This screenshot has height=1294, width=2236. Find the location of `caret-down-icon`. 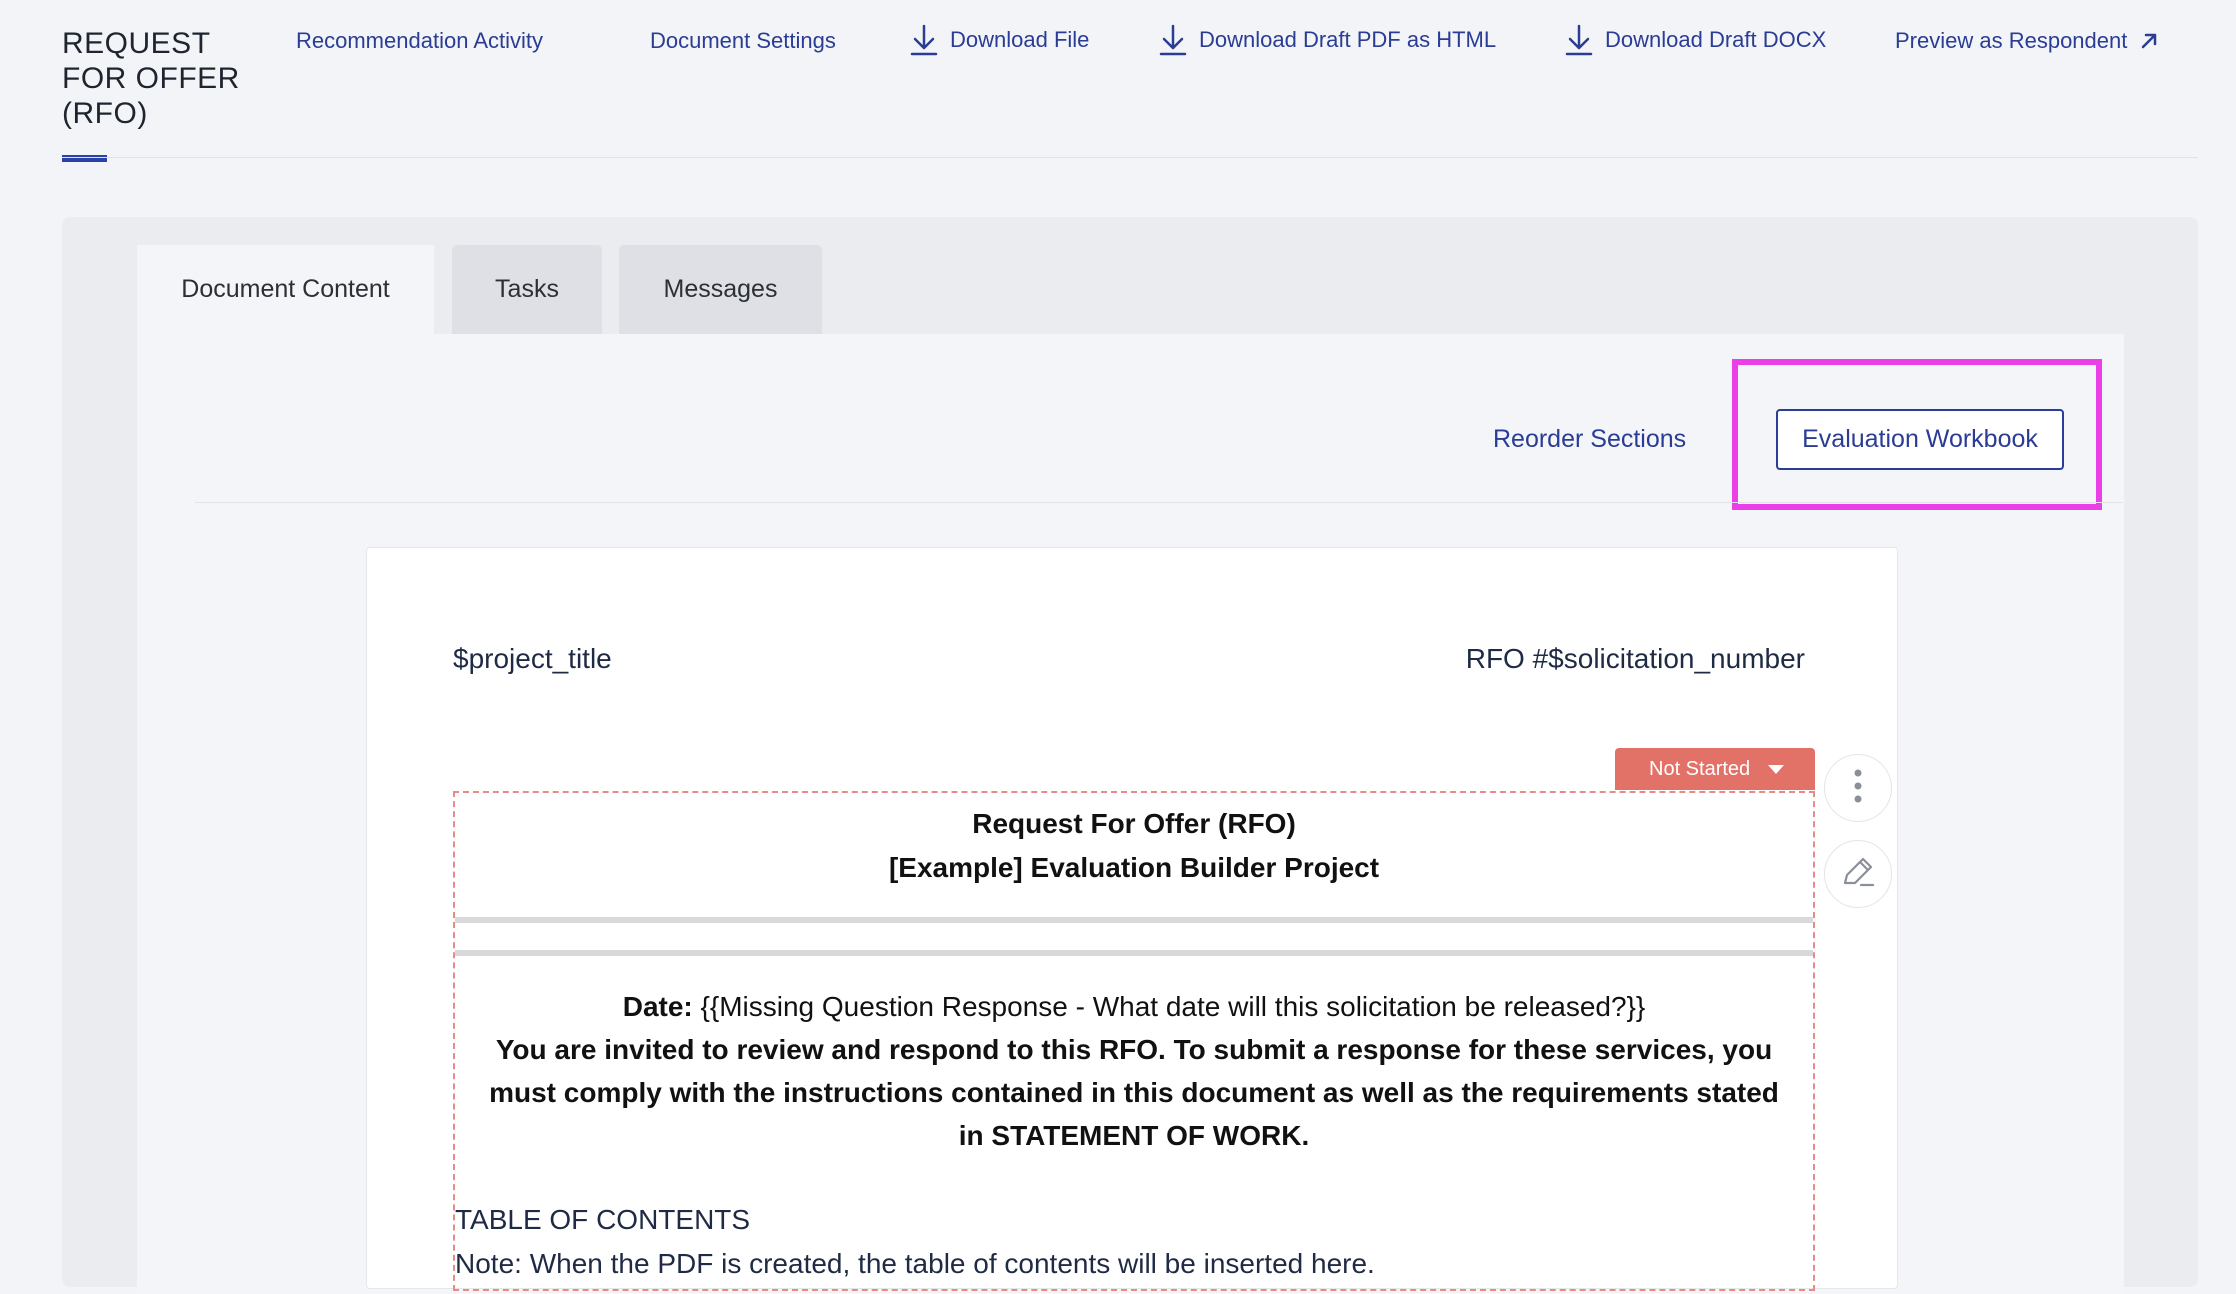

caret-down-icon is located at coordinates (1776, 769).